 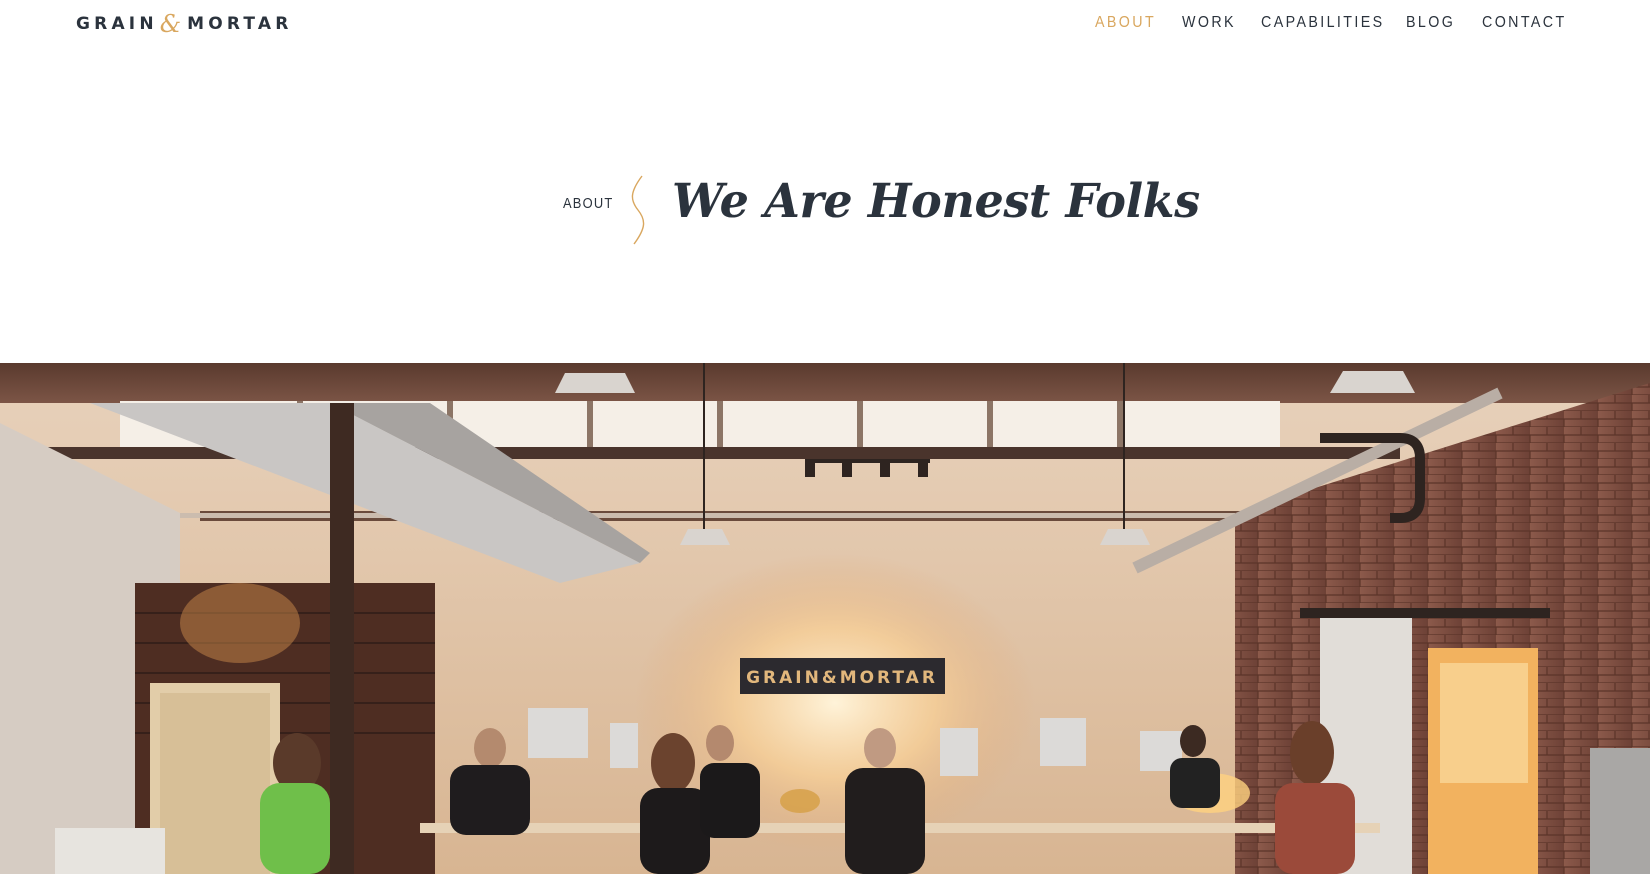 What do you see at coordinates (1430, 23) in the screenshot?
I see `nav-item-blog: BLOG` at bounding box center [1430, 23].